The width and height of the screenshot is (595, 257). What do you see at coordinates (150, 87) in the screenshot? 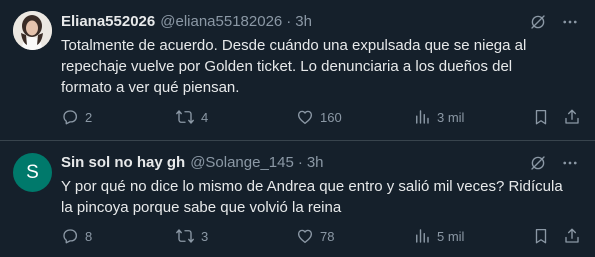
I see `tweet-text-line: formato a ver qué piensan.` at bounding box center [150, 87].